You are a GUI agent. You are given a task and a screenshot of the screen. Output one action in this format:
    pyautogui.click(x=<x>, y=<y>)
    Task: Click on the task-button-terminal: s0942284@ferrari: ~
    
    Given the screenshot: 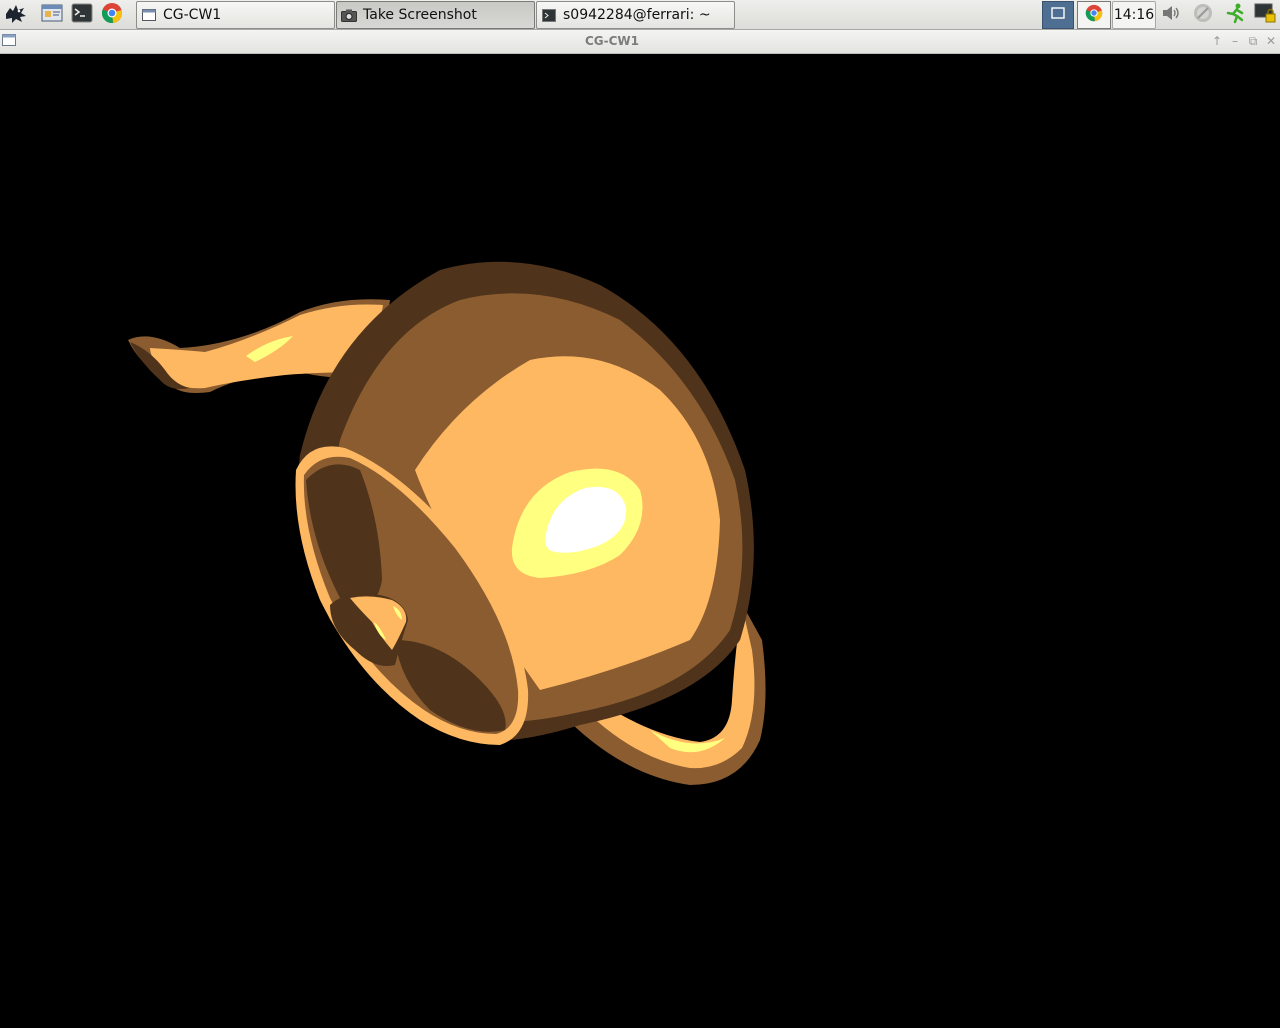 What is the action you would take?
    pyautogui.click(x=635, y=15)
    